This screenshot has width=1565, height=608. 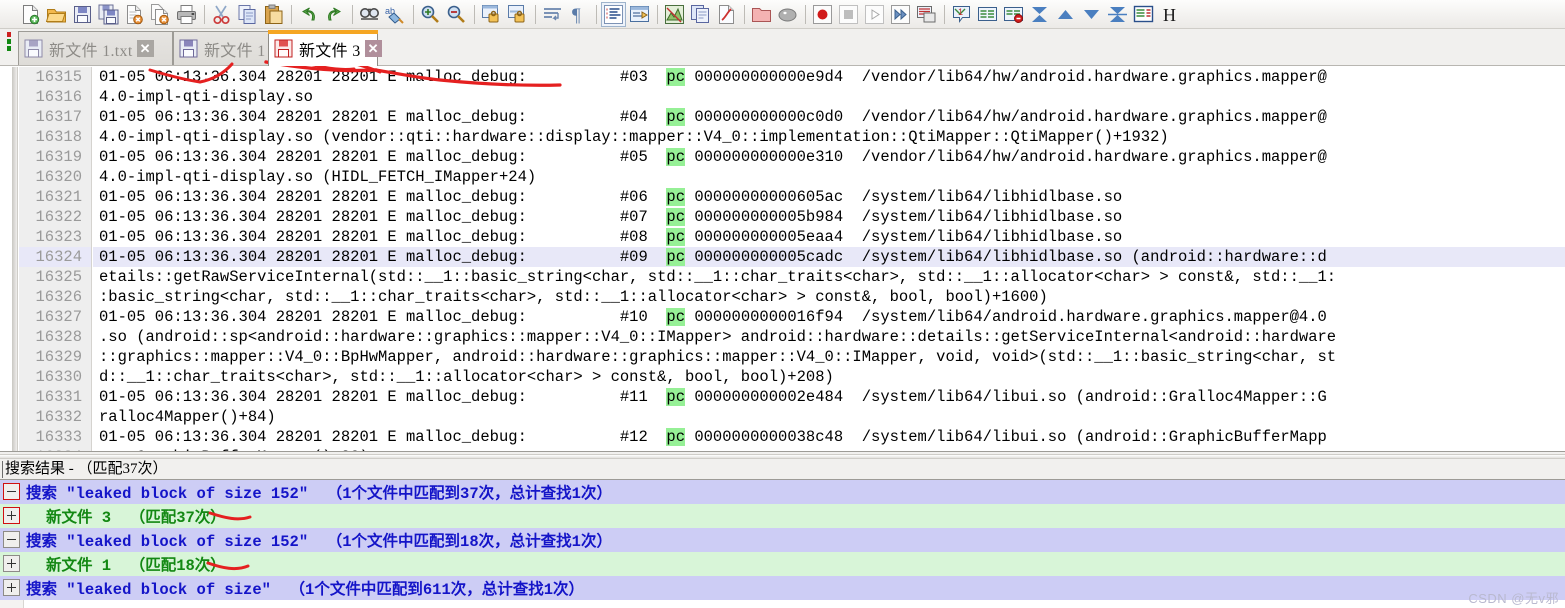 I want to click on user-defined-language-icon, so click(x=639, y=14).